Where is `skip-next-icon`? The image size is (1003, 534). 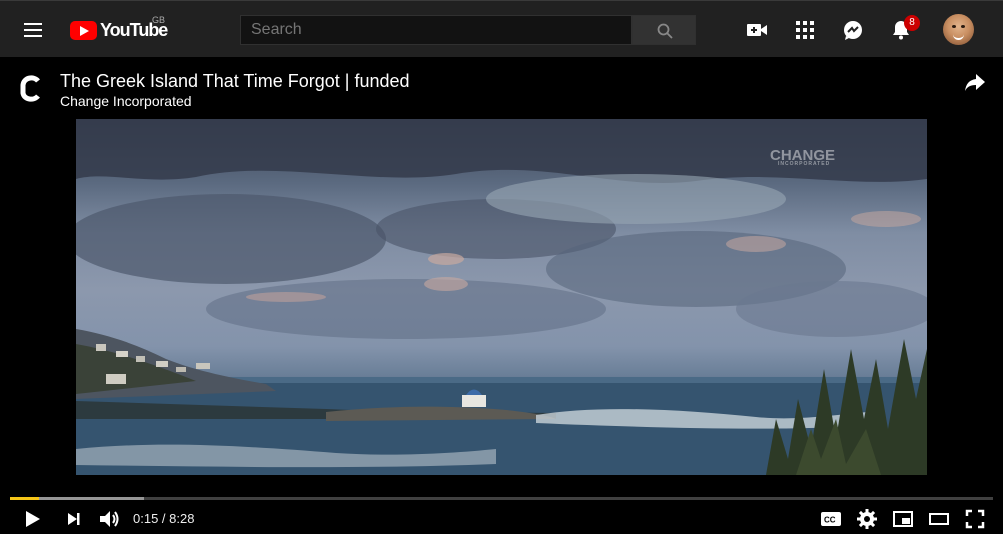 skip-next-icon is located at coordinates (74, 519).